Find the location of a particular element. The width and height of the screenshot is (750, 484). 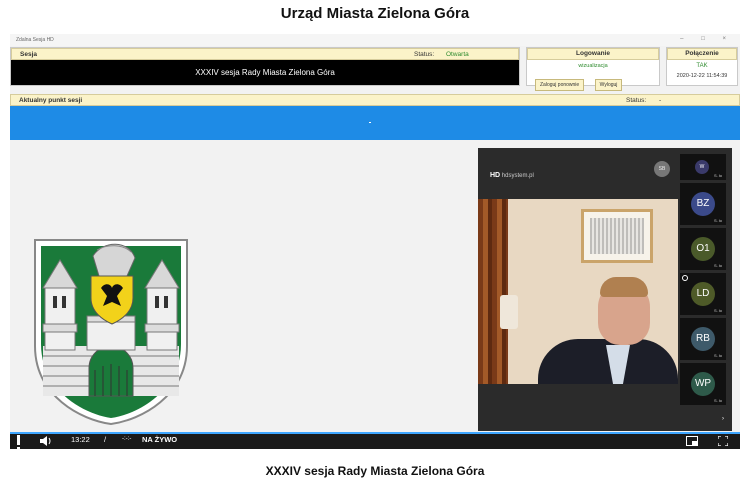

fullscreen-icon is located at coordinates (723, 441).